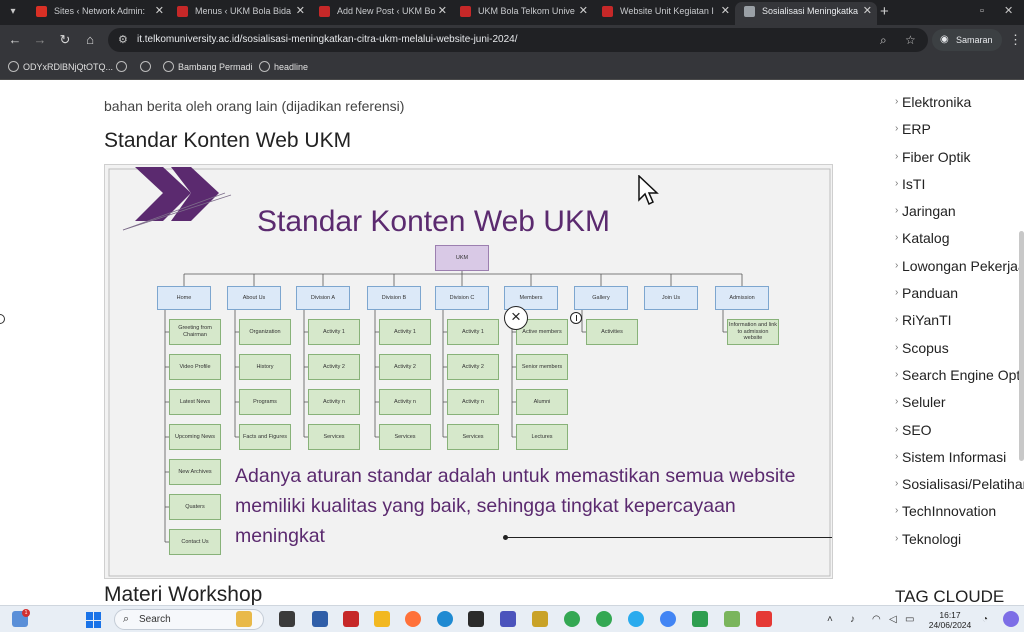 The width and height of the screenshot is (1024, 632). Describe the element at coordinates (334, 367) in the screenshot. I see `tree-leaf-node: Activity 2` at that location.